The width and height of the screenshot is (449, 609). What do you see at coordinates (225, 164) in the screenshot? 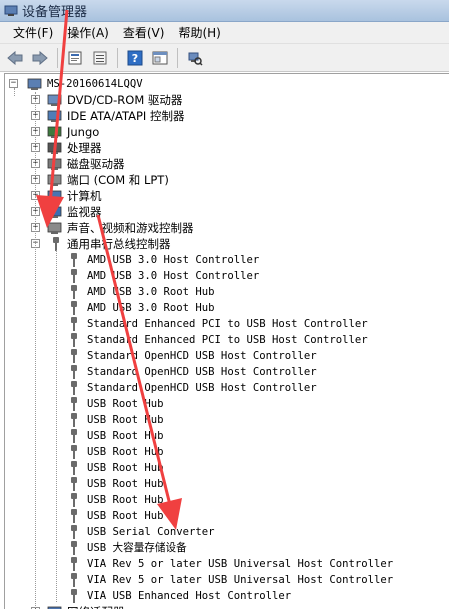
I see `tree-category: + 磁盘驱动器` at bounding box center [225, 164].